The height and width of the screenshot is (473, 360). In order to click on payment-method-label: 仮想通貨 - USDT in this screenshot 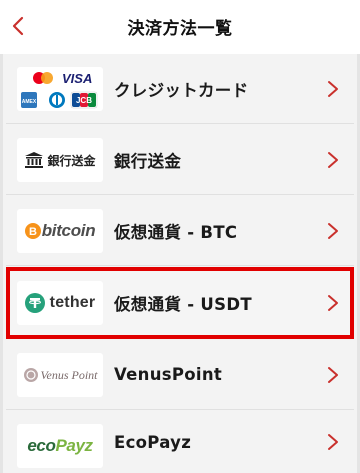, I will do `click(183, 304)`.